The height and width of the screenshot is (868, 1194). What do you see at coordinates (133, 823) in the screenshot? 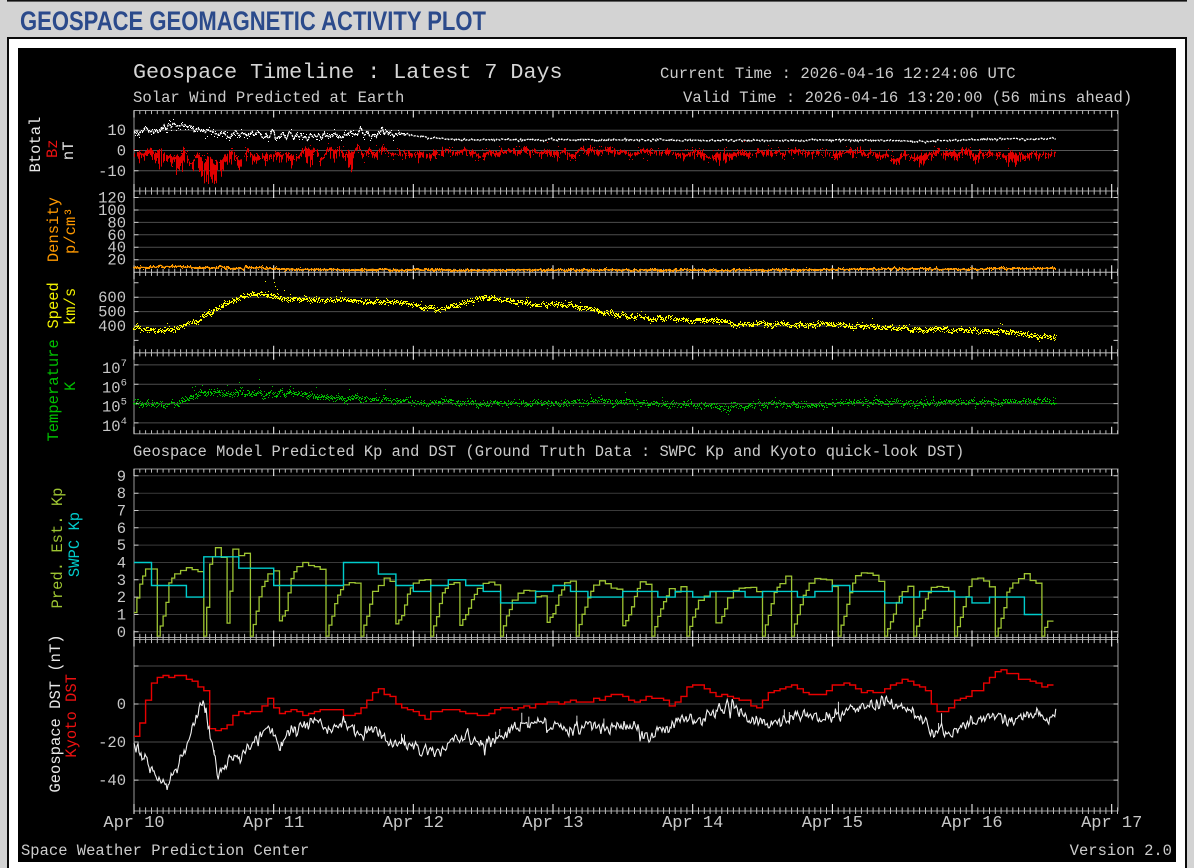
I see `svg-text: Apr 10` at bounding box center [133, 823].